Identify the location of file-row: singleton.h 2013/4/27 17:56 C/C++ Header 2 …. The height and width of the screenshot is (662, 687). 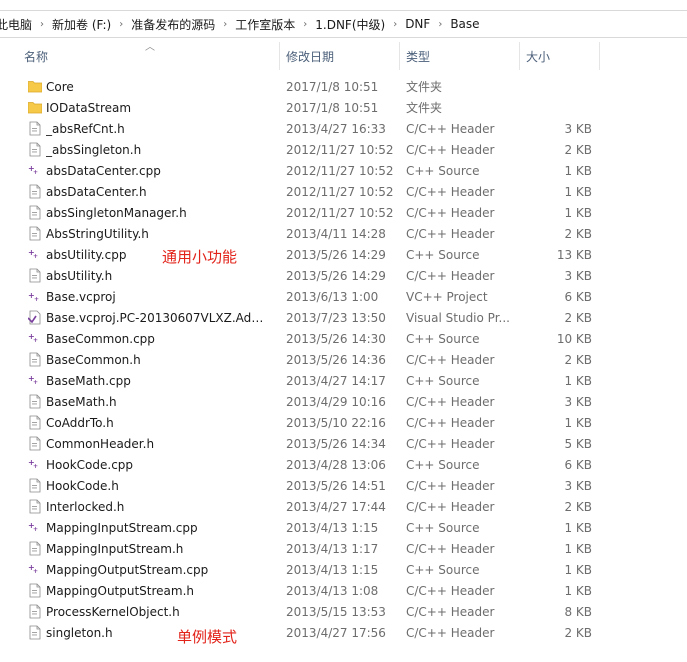
(343, 632).